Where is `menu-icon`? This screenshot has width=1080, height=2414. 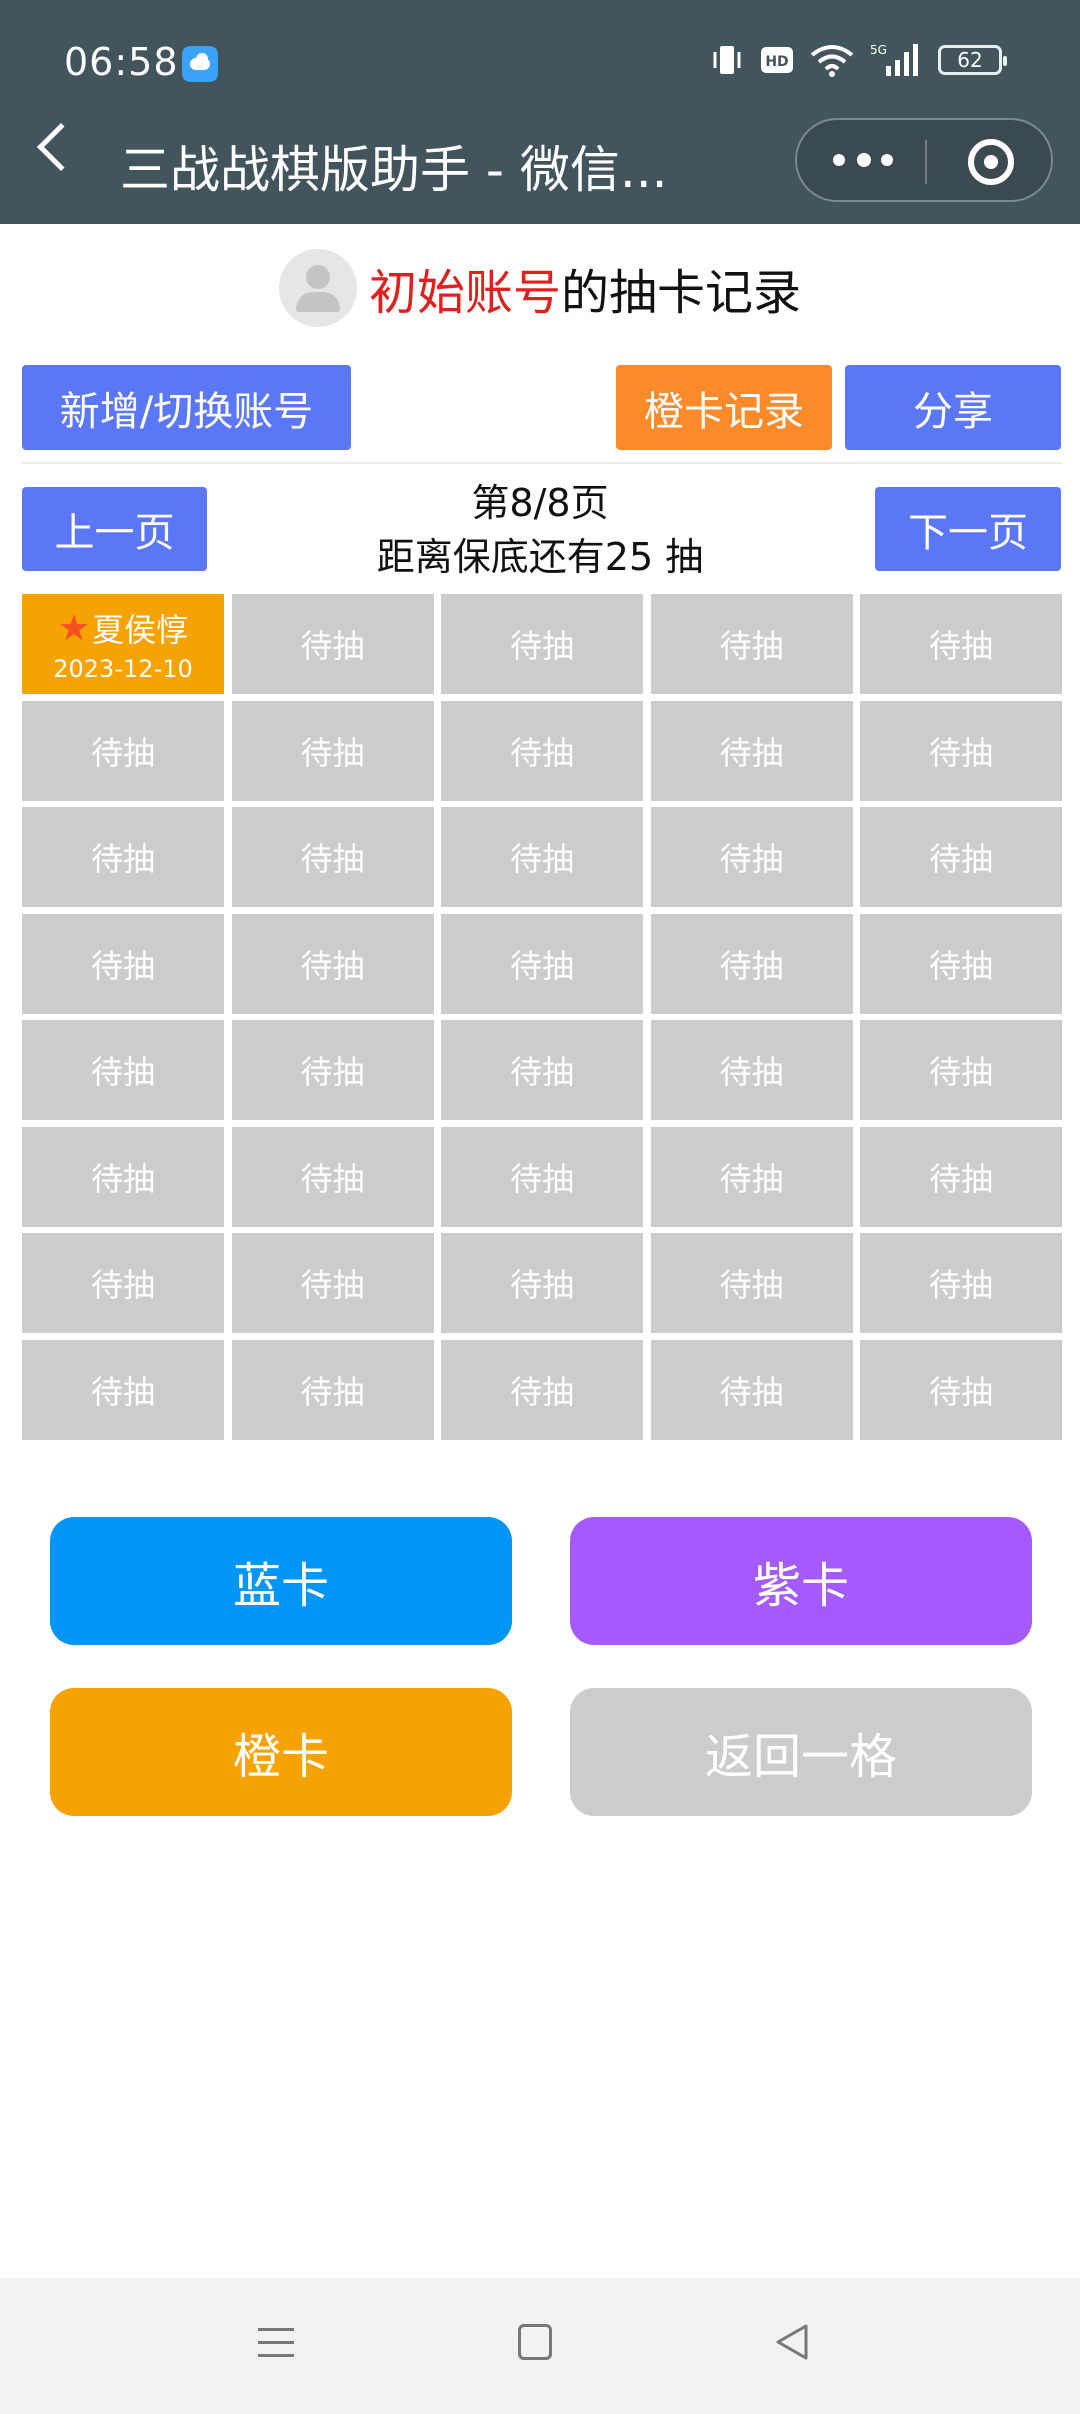
menu-icon is located at coordinates (276, 2342).